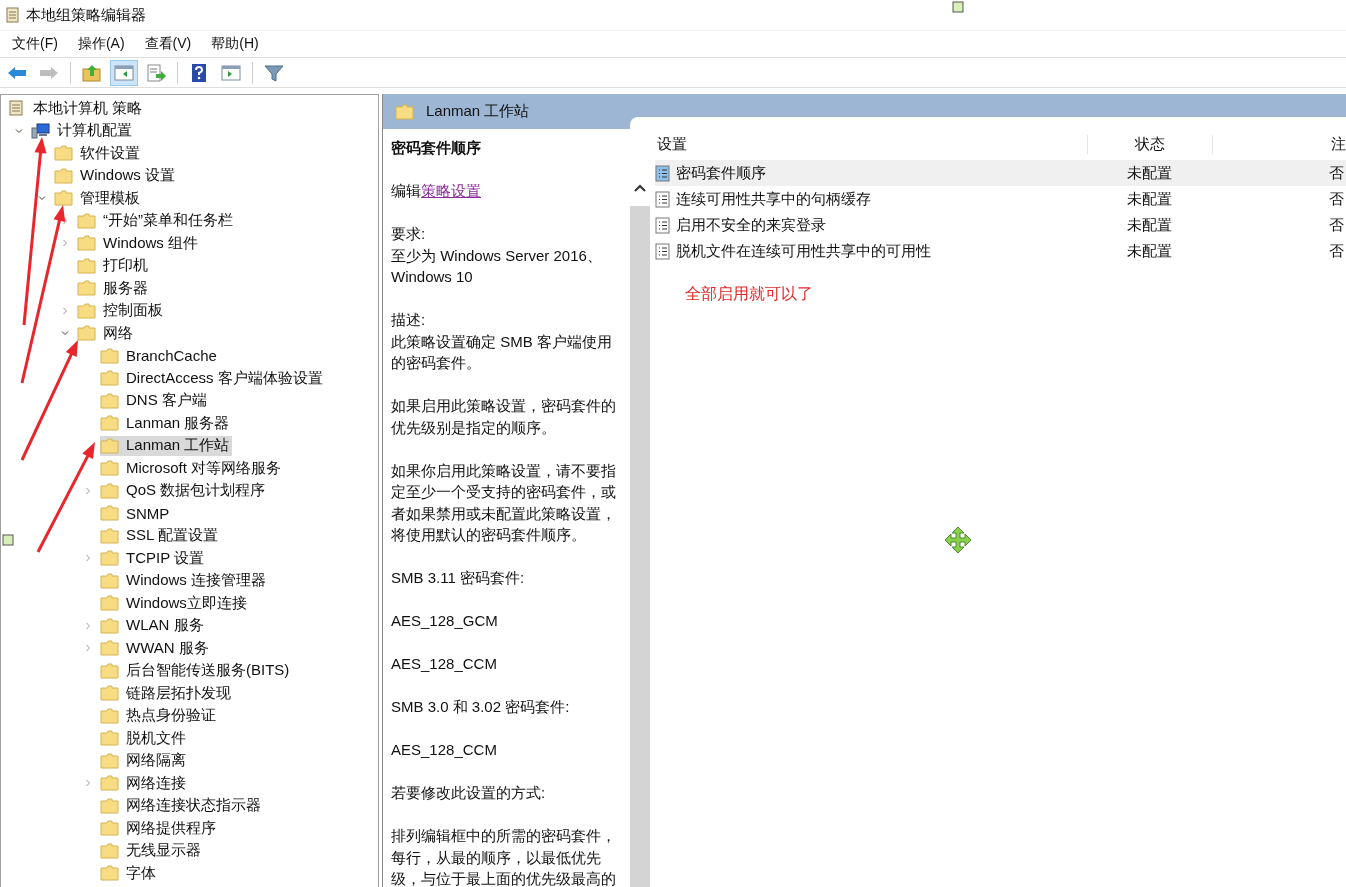 This screenshot has height=887, width=1346. Describe the element at coordinates (92, 72) in the screenshot. I see `folder-up-icon` at that location.